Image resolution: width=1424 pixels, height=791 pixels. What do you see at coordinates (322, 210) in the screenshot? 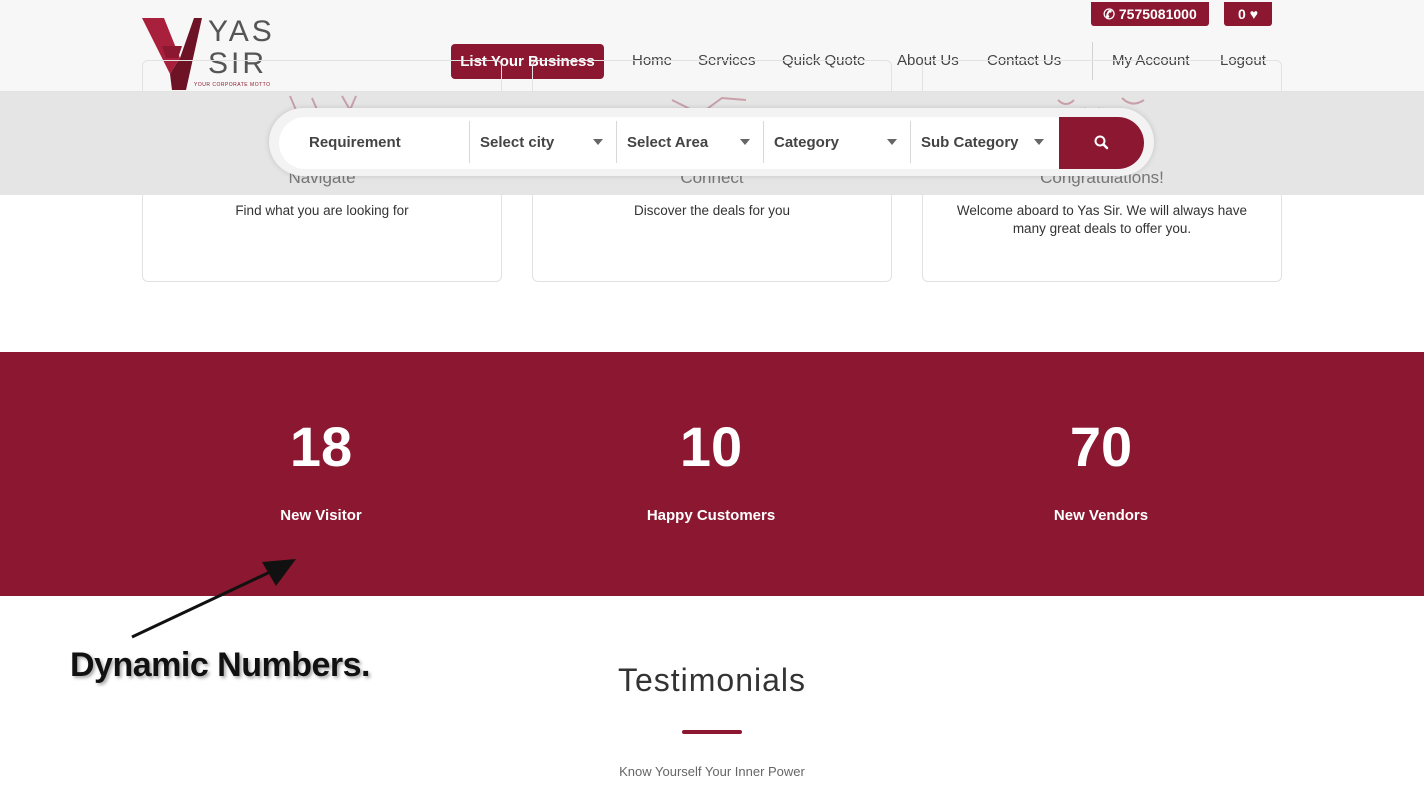
I see `card-text-navigate: Find what you are looking for` at bounding box center [322, 210].